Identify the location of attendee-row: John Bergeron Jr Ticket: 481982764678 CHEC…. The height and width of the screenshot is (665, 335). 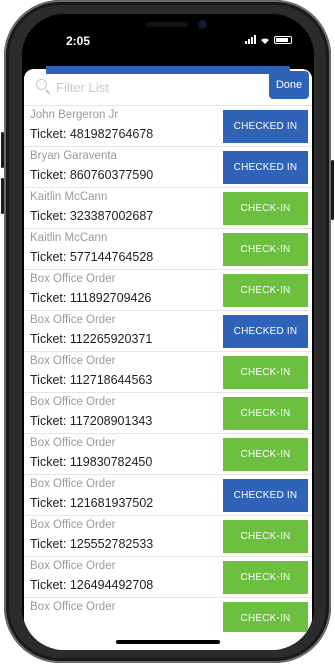
(168, 125).